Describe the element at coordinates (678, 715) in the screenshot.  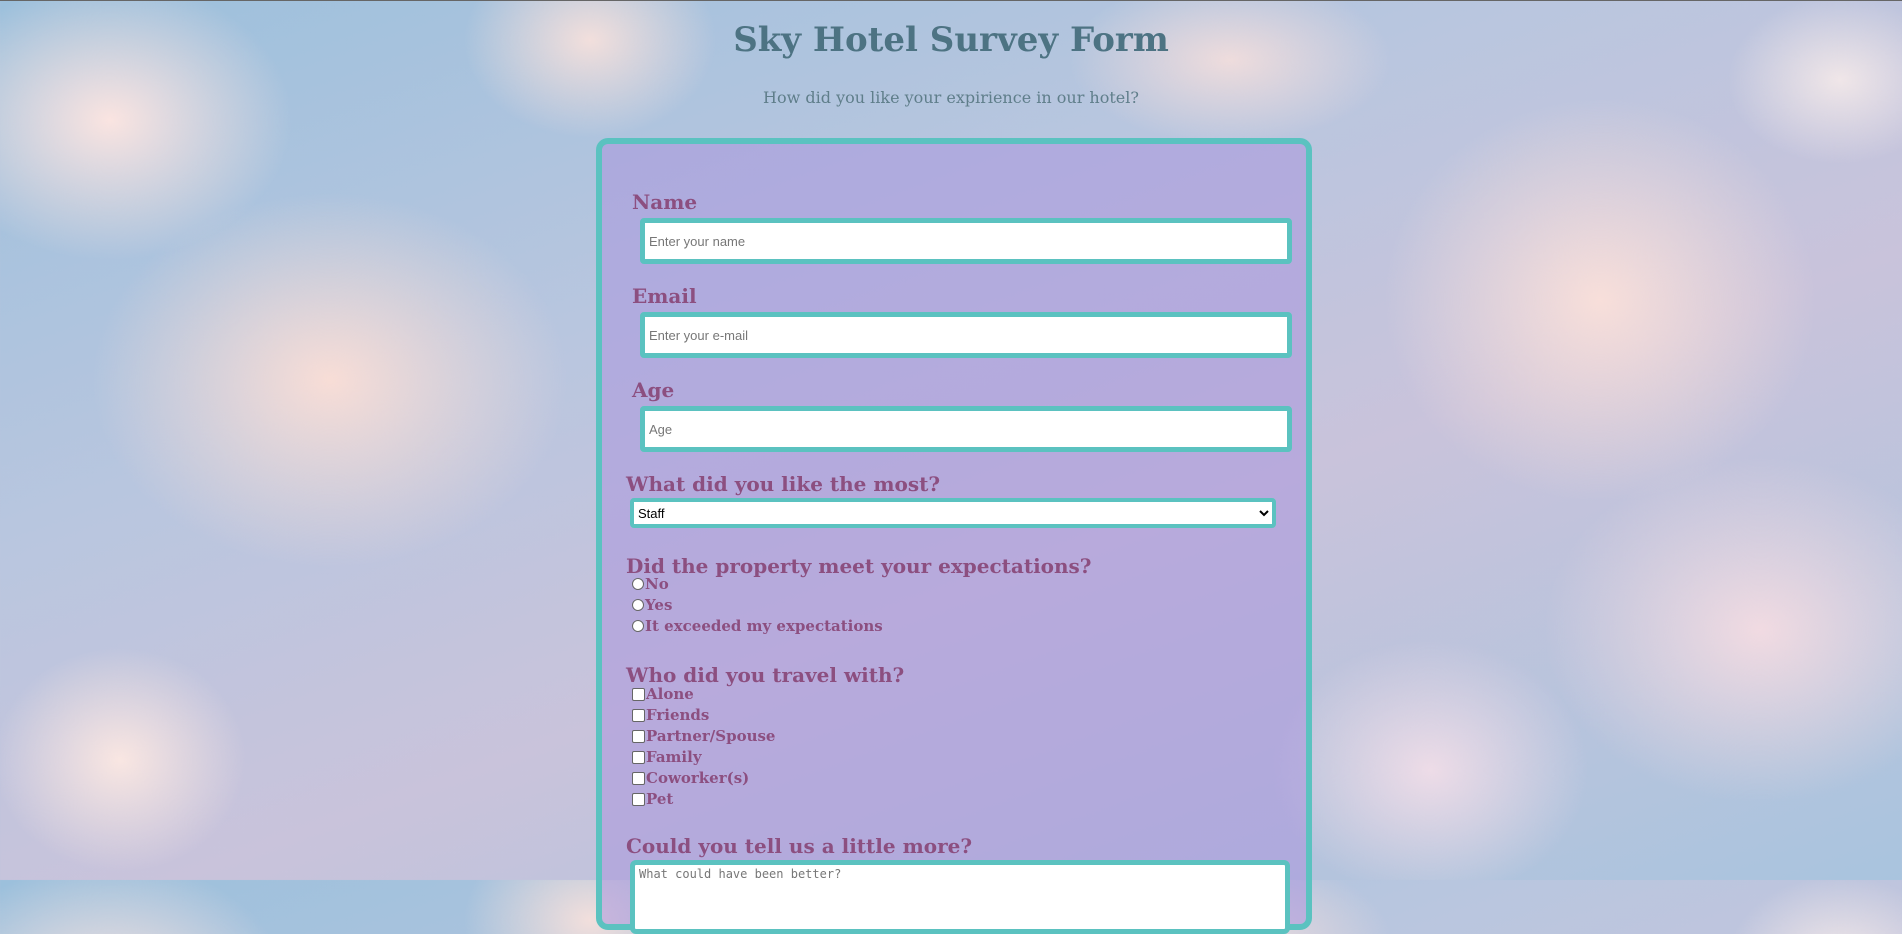
I see `travel-option-label: Friends` at that location.